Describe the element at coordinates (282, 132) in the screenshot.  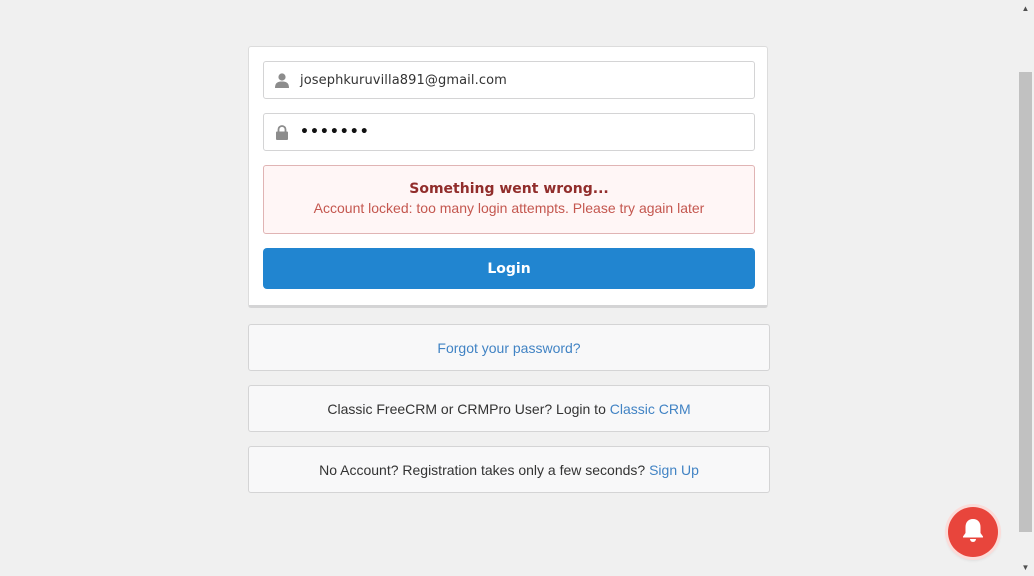
I see `lock-icon` at that location.